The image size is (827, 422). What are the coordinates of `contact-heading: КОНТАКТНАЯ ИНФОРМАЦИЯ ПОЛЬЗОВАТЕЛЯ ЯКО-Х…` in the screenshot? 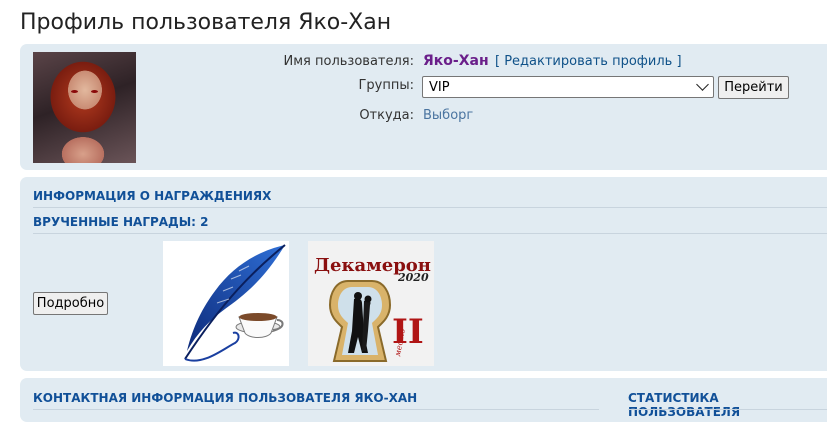 It's located at (225, 398).